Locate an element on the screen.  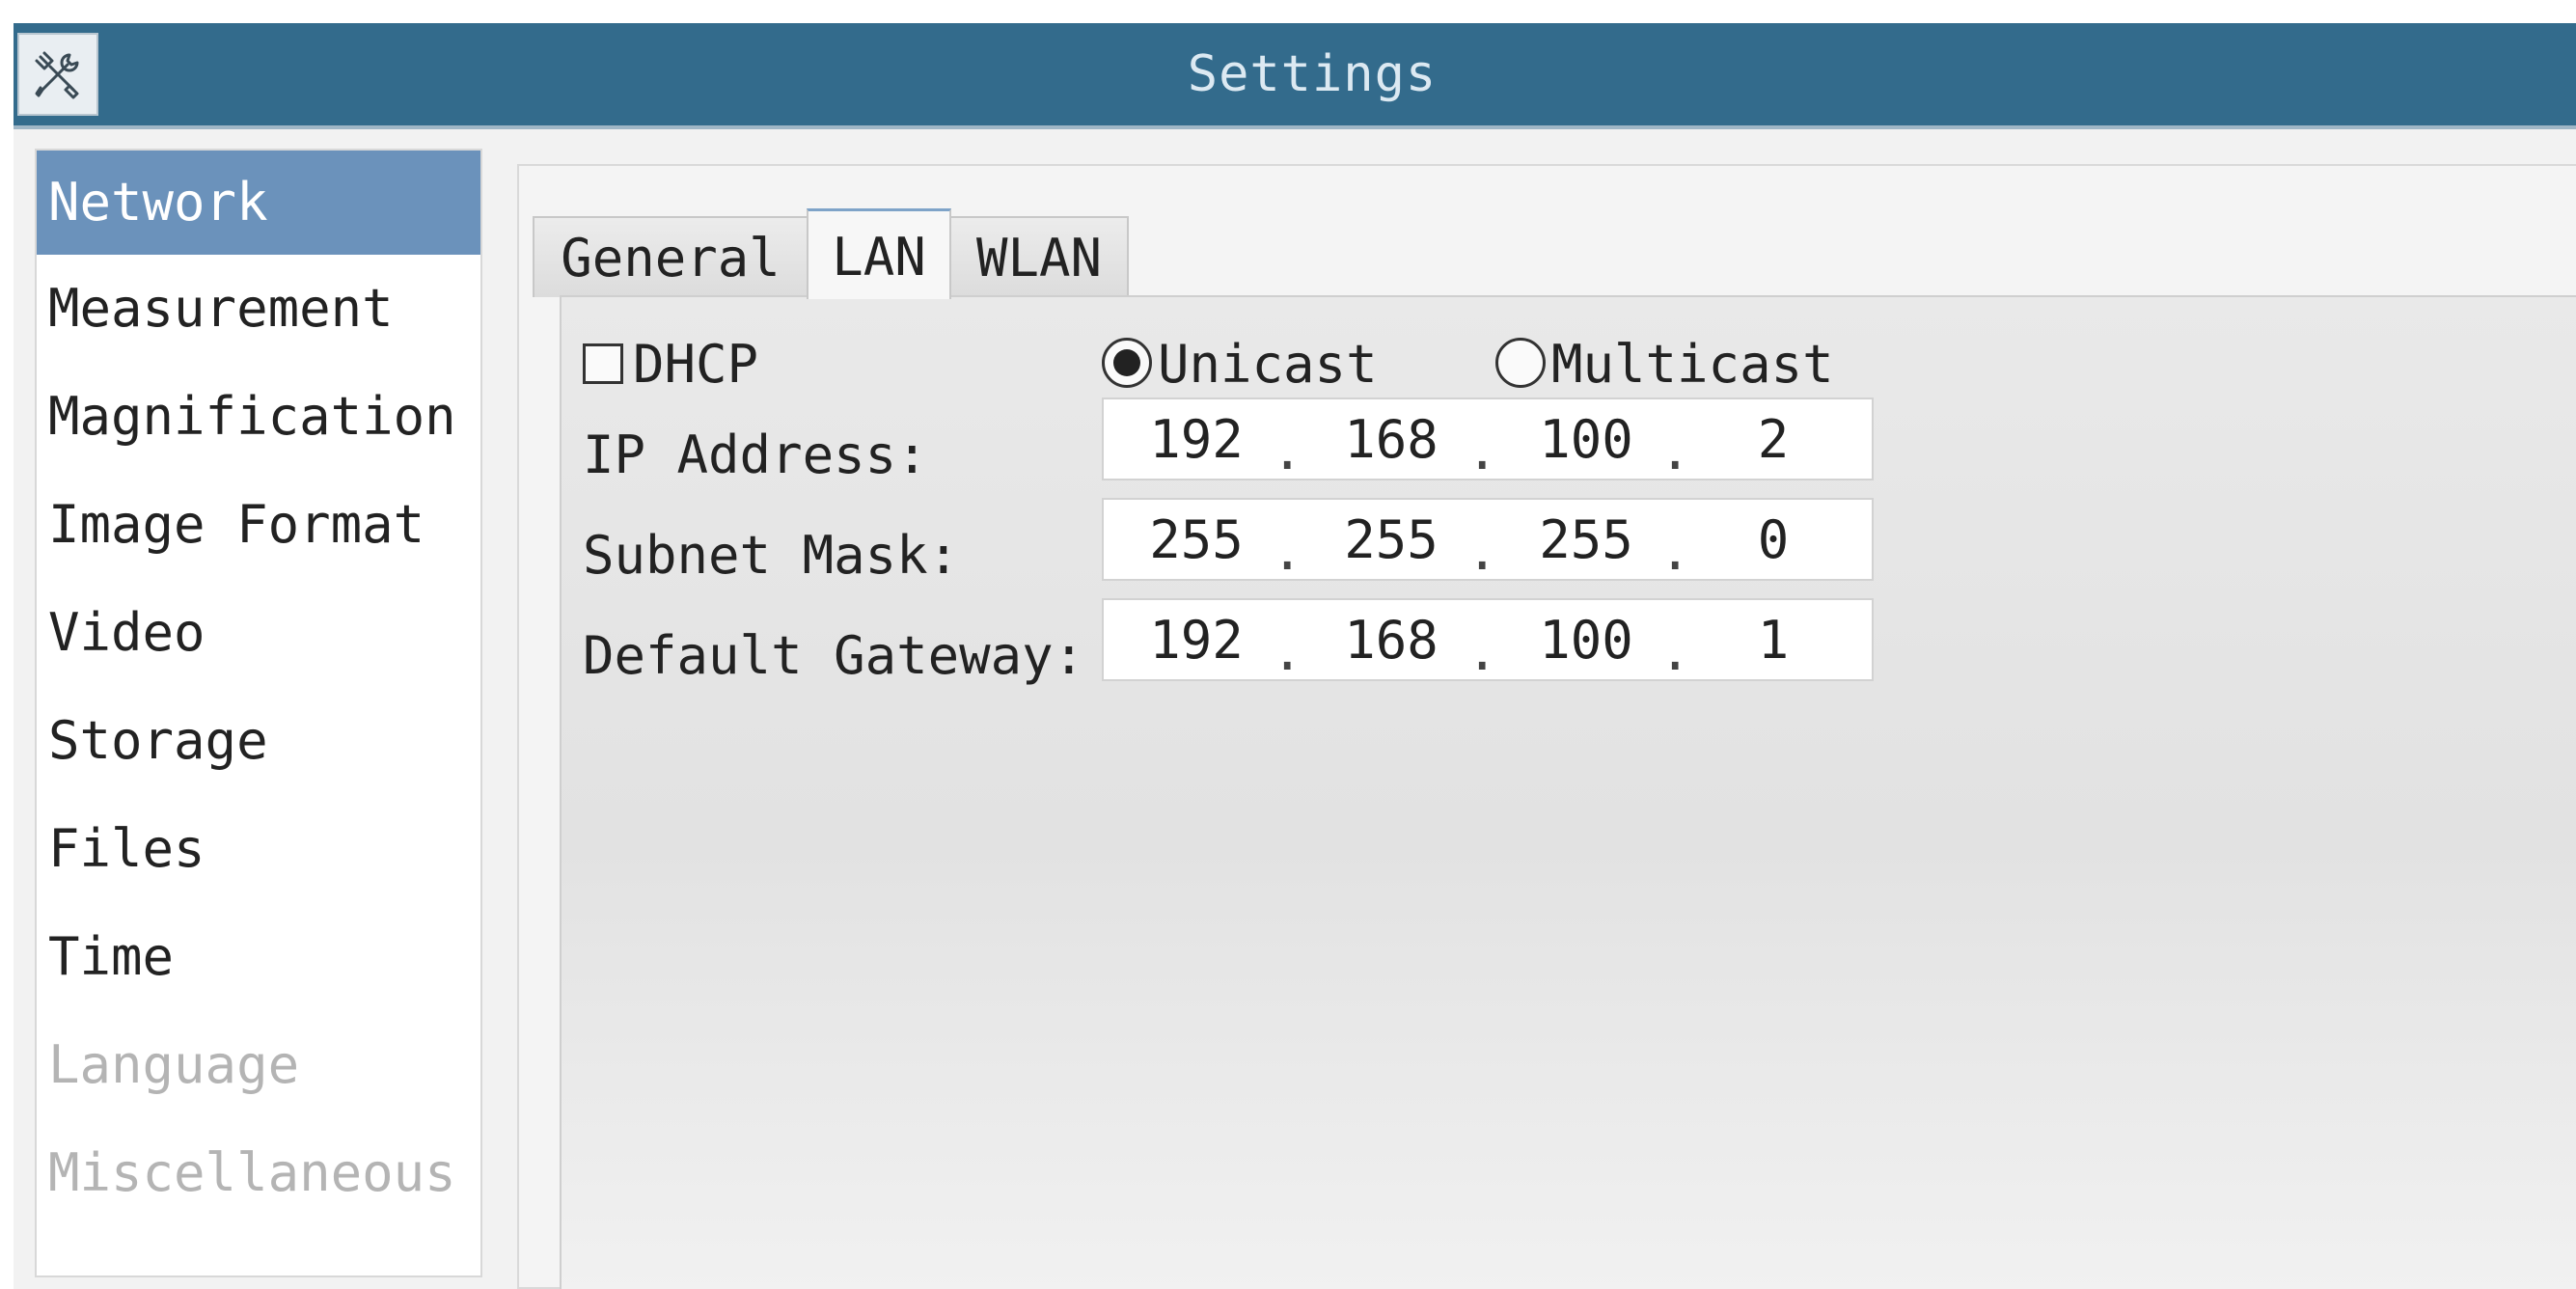
multicast-label: Multicast is located at coordinates (1693, 365).